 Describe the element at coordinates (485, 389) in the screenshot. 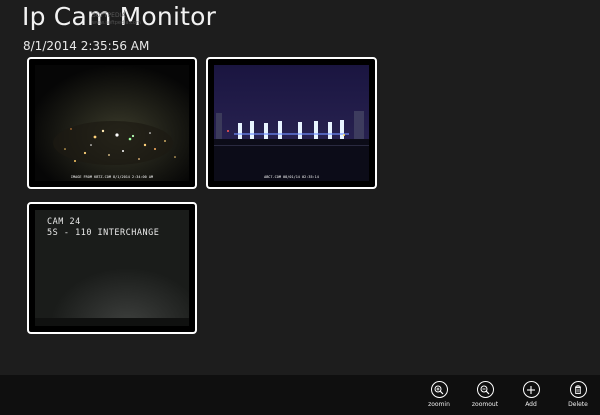

I see `zoom-out-icon` at that location.